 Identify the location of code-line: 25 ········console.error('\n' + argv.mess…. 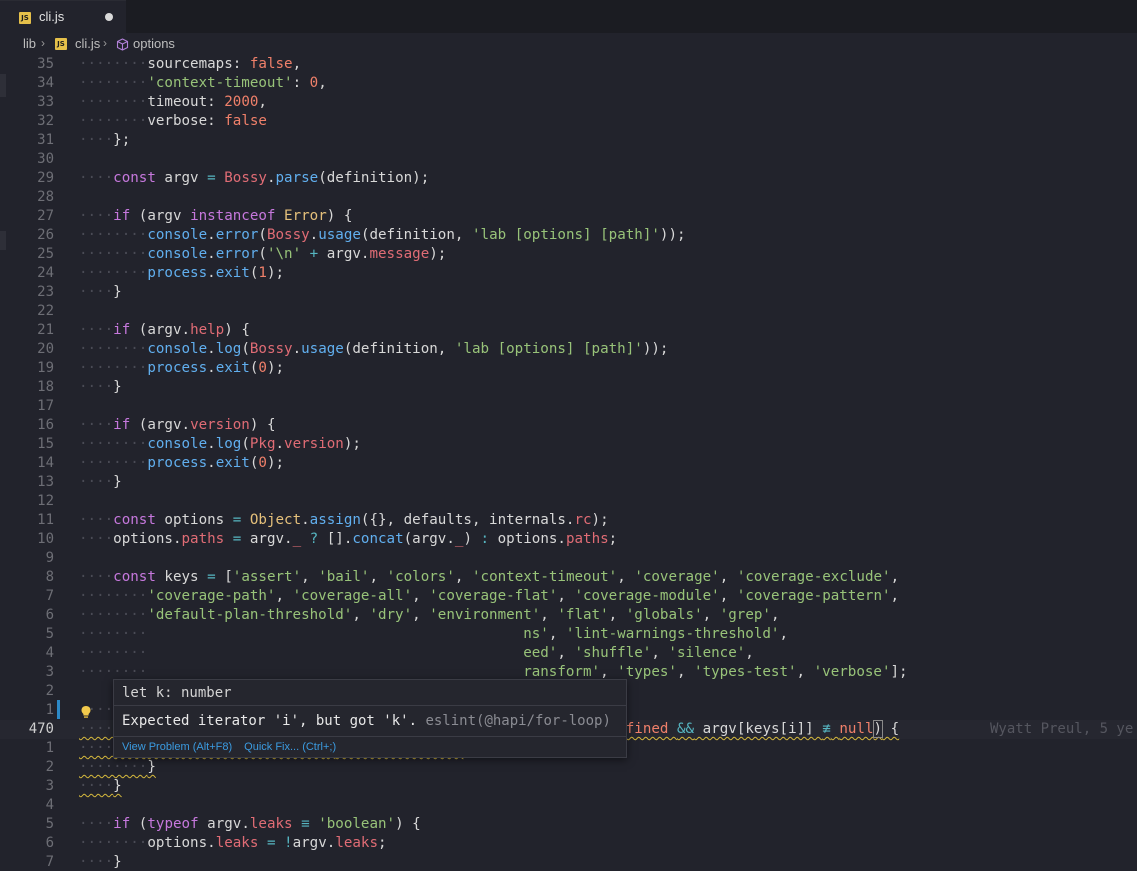
(242, 254).